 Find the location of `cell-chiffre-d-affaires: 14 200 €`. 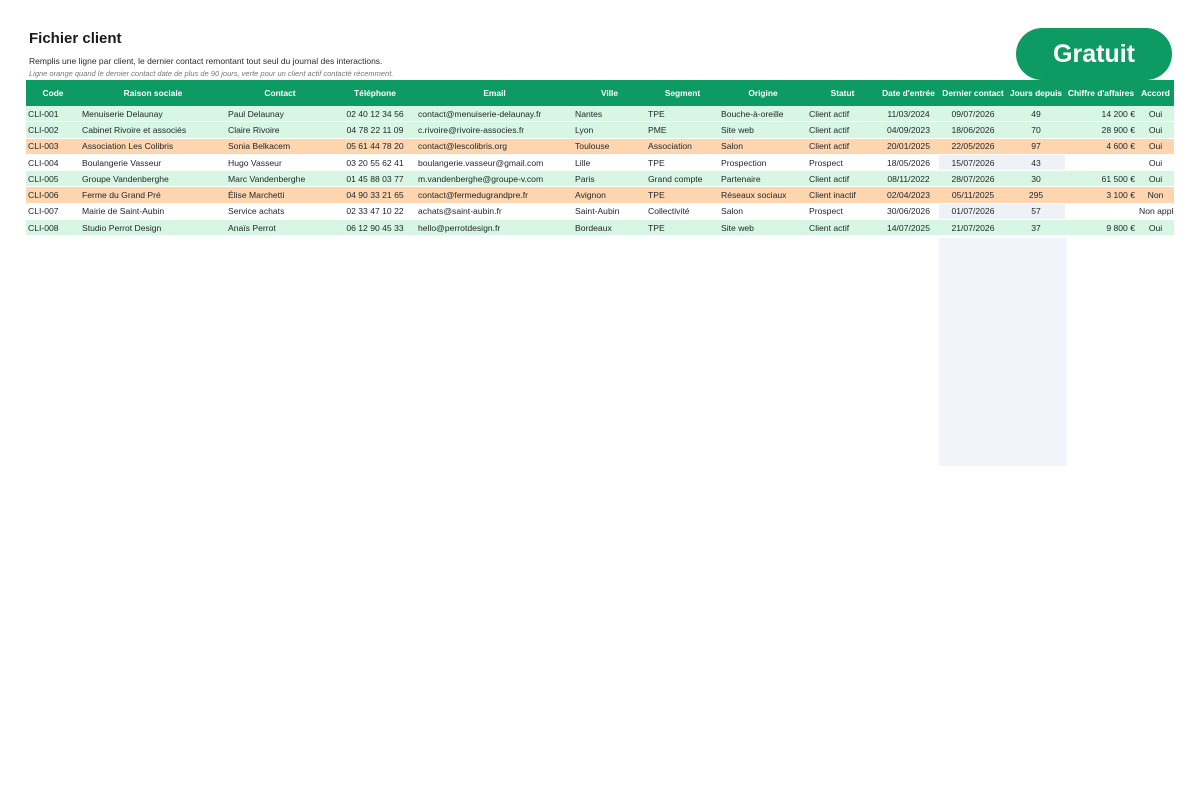

cell-chiffre-d-affaires: 14 200 € is located at coordinates (1101, 114).